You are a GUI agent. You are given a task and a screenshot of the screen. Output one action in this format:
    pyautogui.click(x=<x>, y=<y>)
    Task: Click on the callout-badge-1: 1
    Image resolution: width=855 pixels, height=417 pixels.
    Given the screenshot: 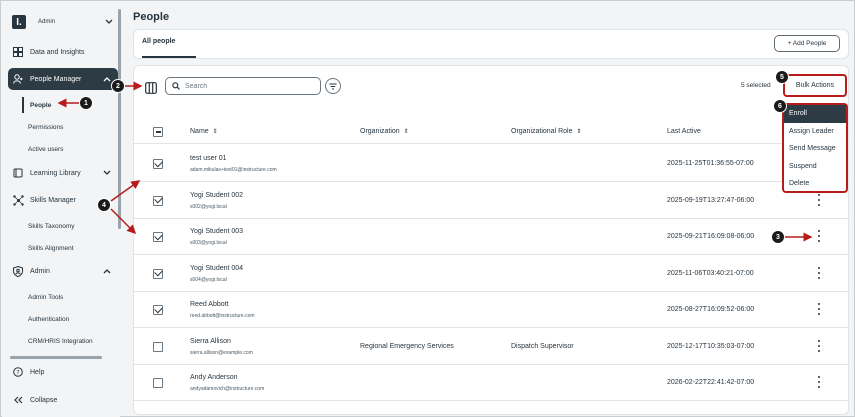 What is the action you would take?
    pyautogui.click(x=86, y=103)
    